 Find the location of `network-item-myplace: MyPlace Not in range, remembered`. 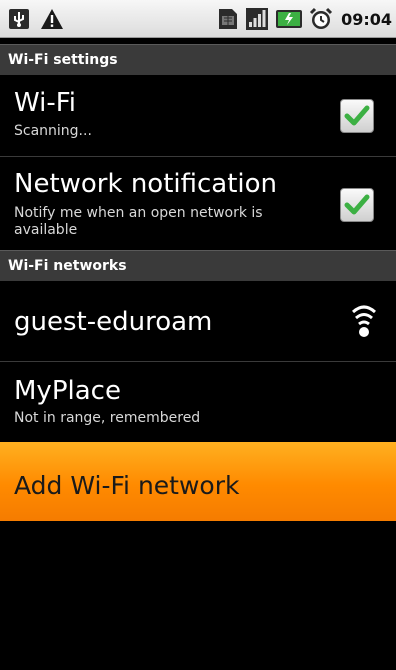

network-item-myplace: MyPlace Not in range, remembered is located at coordinates (198, 402).